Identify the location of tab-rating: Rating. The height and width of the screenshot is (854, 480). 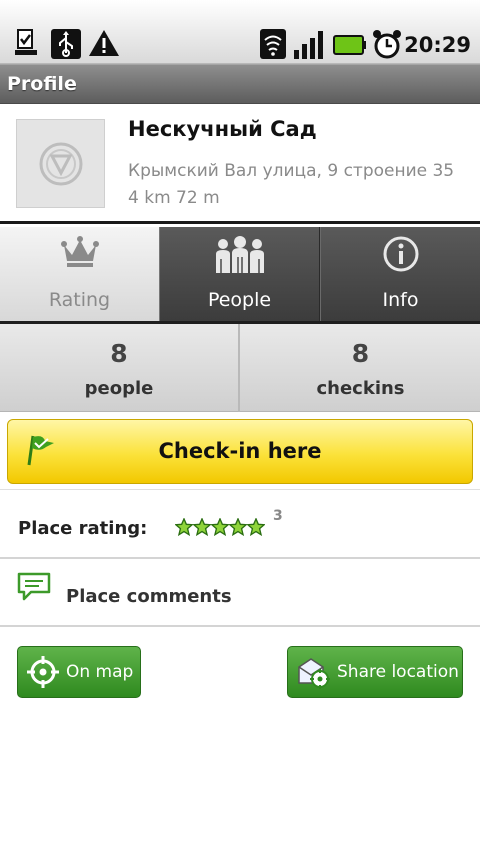
(80, 274).